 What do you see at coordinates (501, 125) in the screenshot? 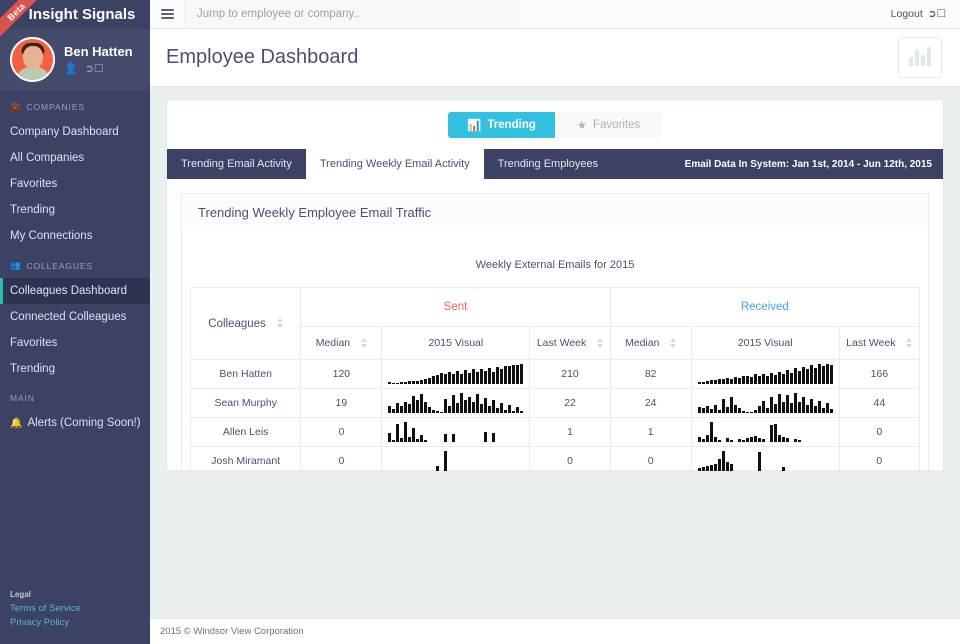
I see `trending-toggle-button: 📊 Trending` at bounding box center [501, 125].